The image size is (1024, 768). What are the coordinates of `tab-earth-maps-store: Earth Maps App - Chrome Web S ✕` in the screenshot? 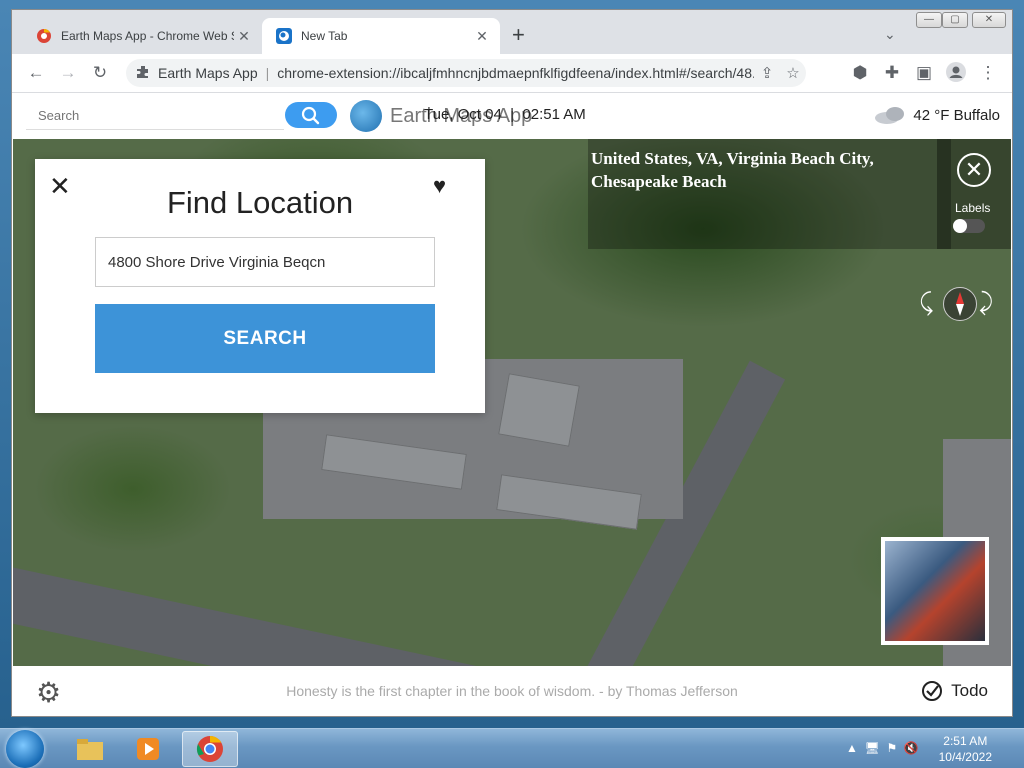 It's located at (142, 36).